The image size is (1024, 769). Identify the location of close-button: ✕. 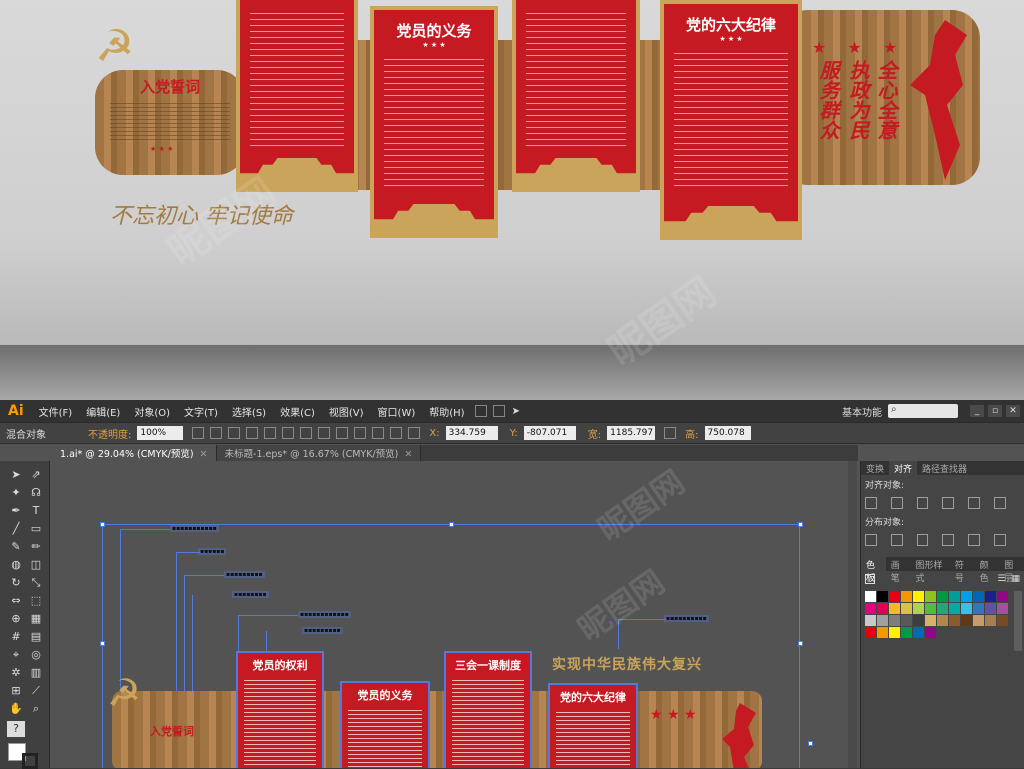
(1013, 411).